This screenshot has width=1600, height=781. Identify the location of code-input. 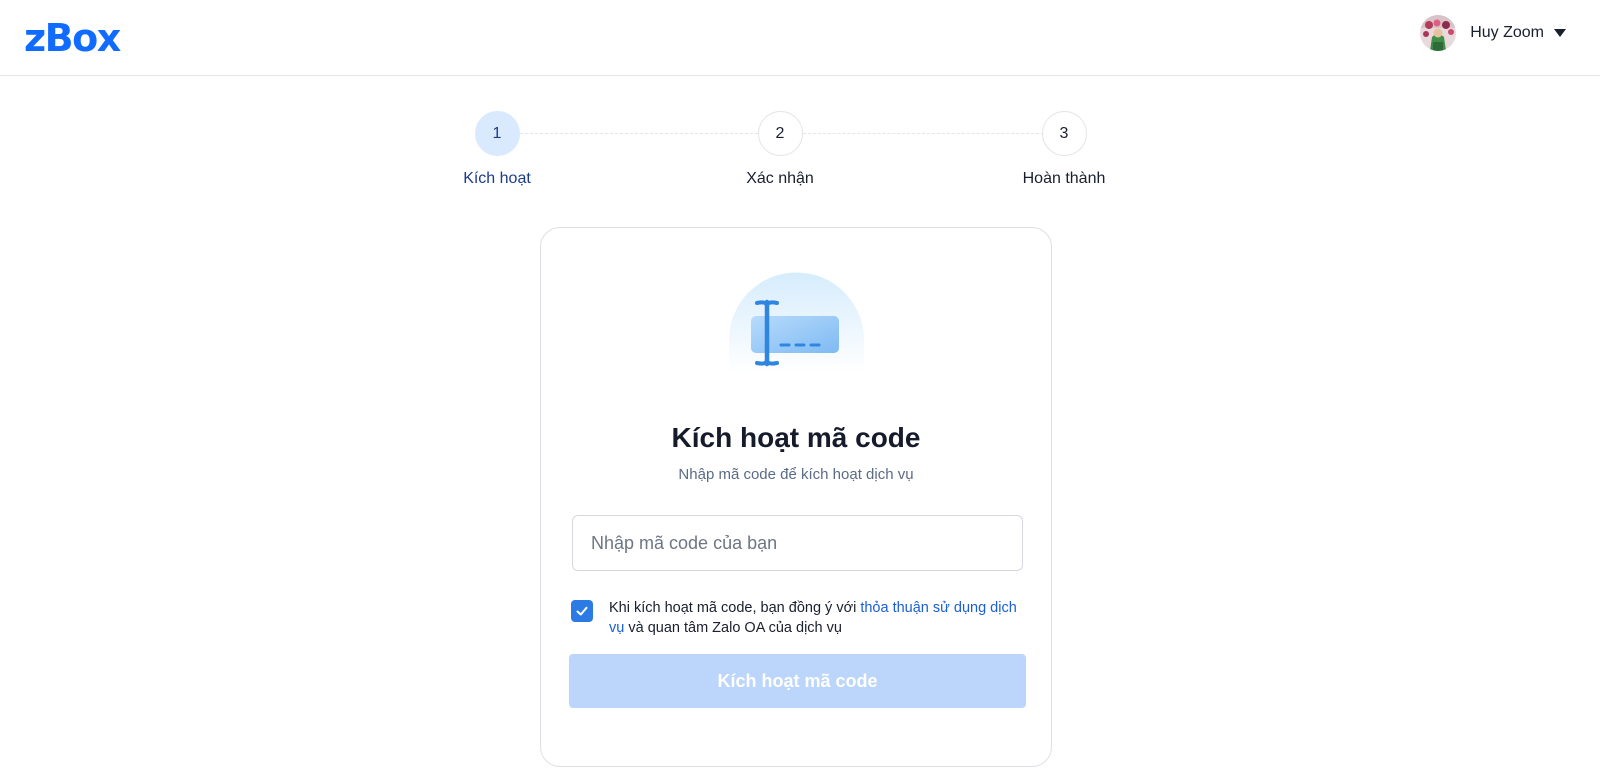
(797, 543).